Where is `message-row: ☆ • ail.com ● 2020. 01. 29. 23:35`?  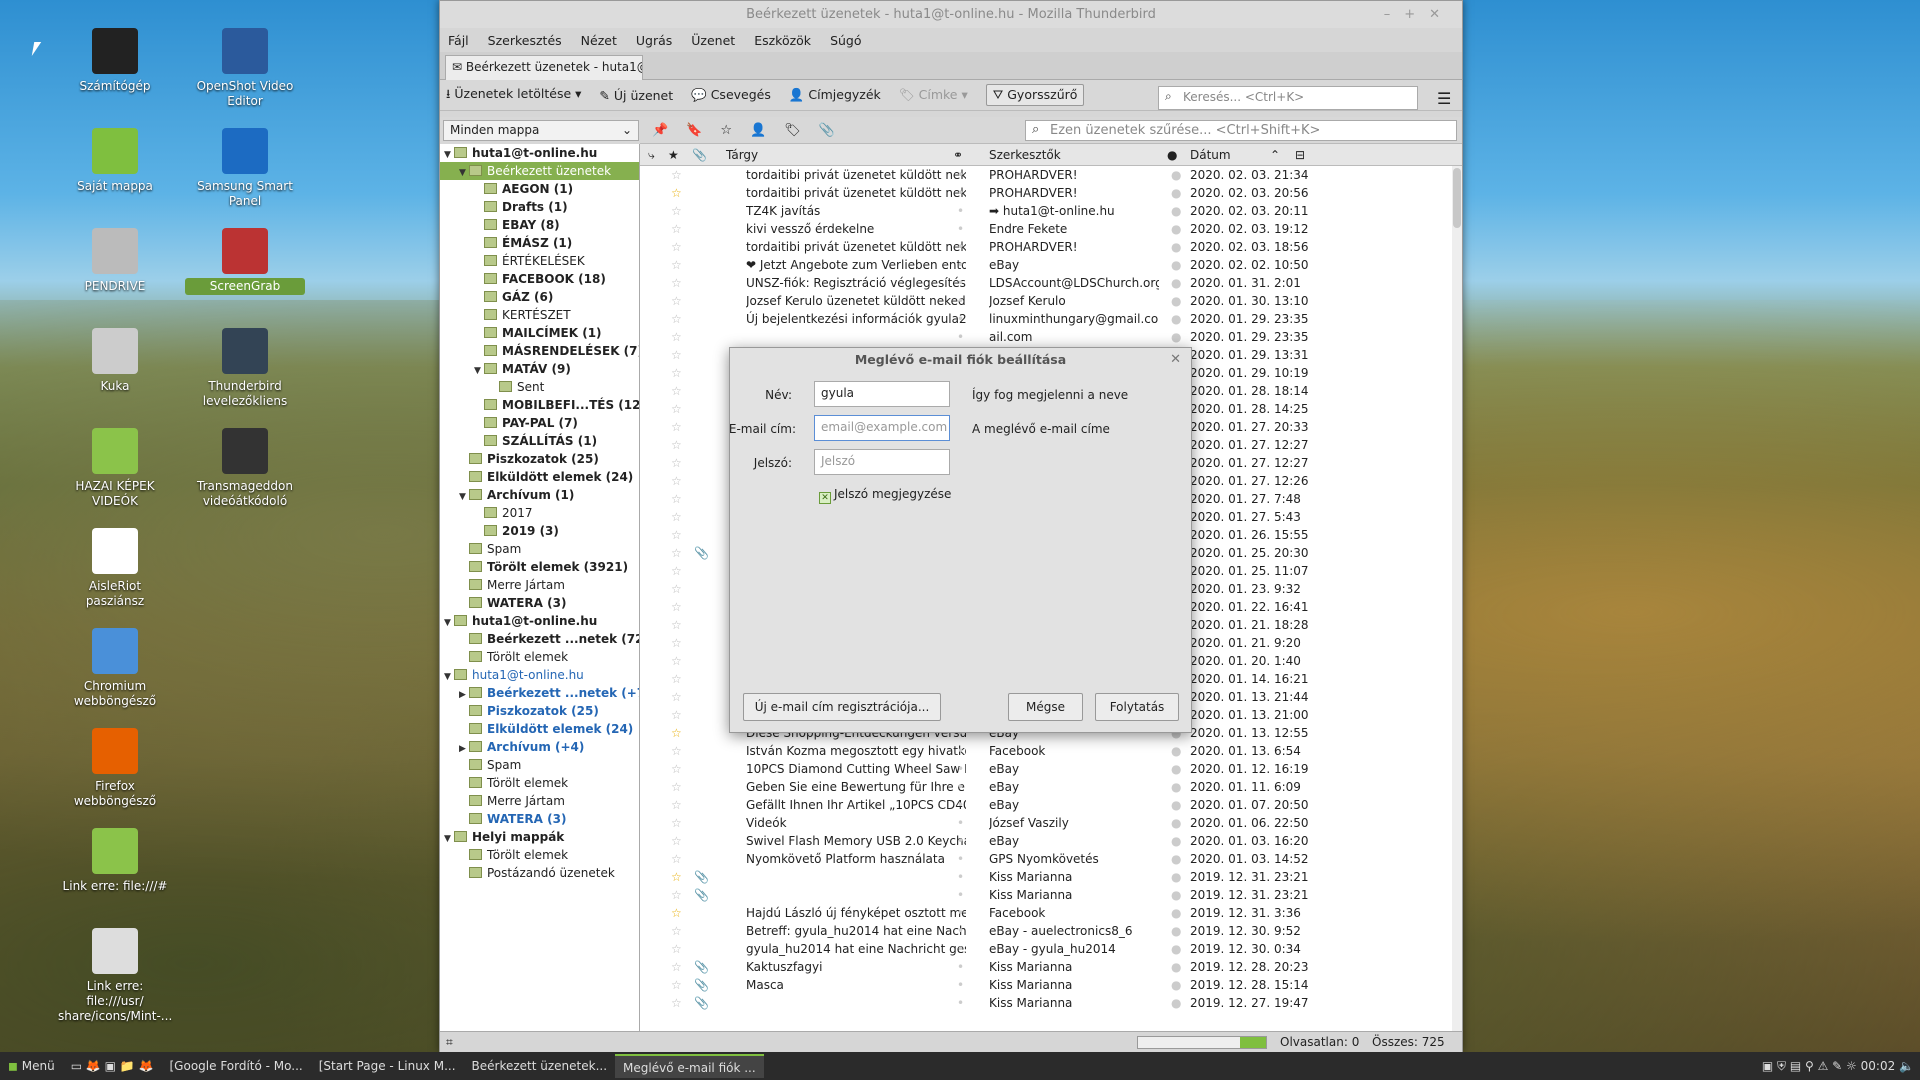
message-row: ☆ • ail.com ● 2020. 01. 29. 23:35 is located at coordinates (1046, 337).